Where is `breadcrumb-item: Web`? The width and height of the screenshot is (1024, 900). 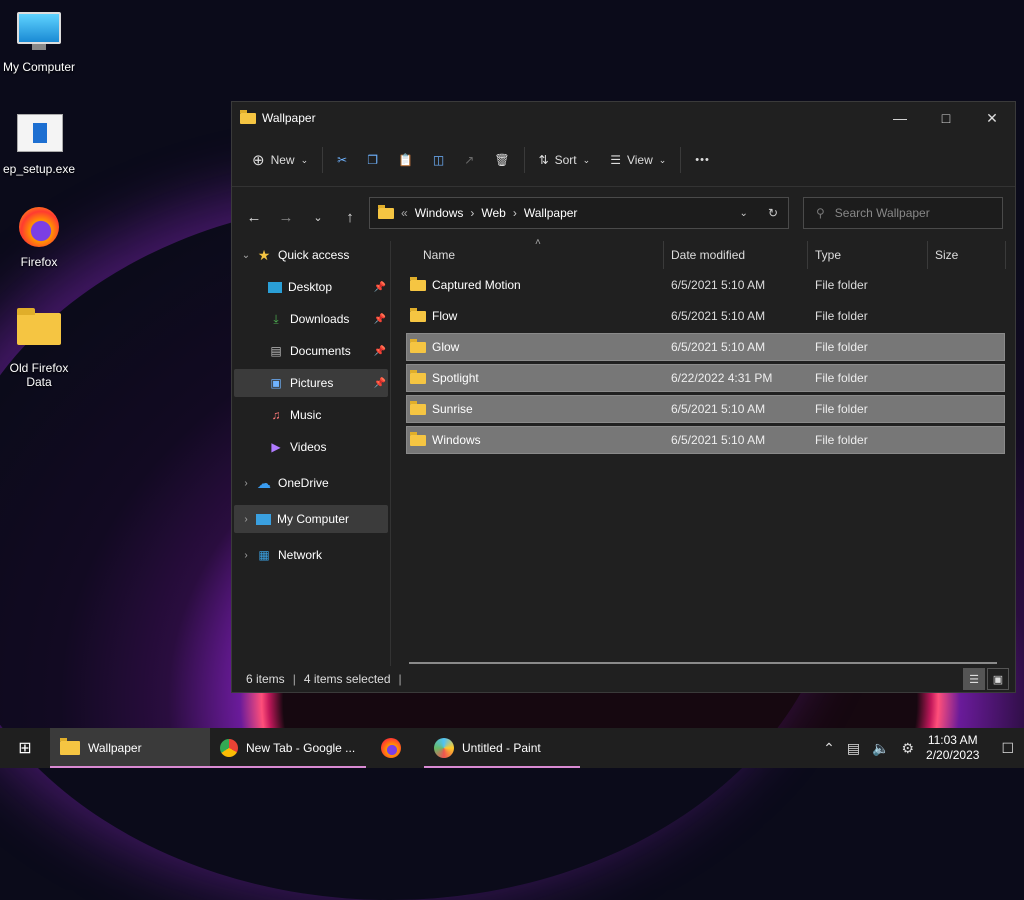 breadcrumb-item: Web is located at coordinates (493, 213).